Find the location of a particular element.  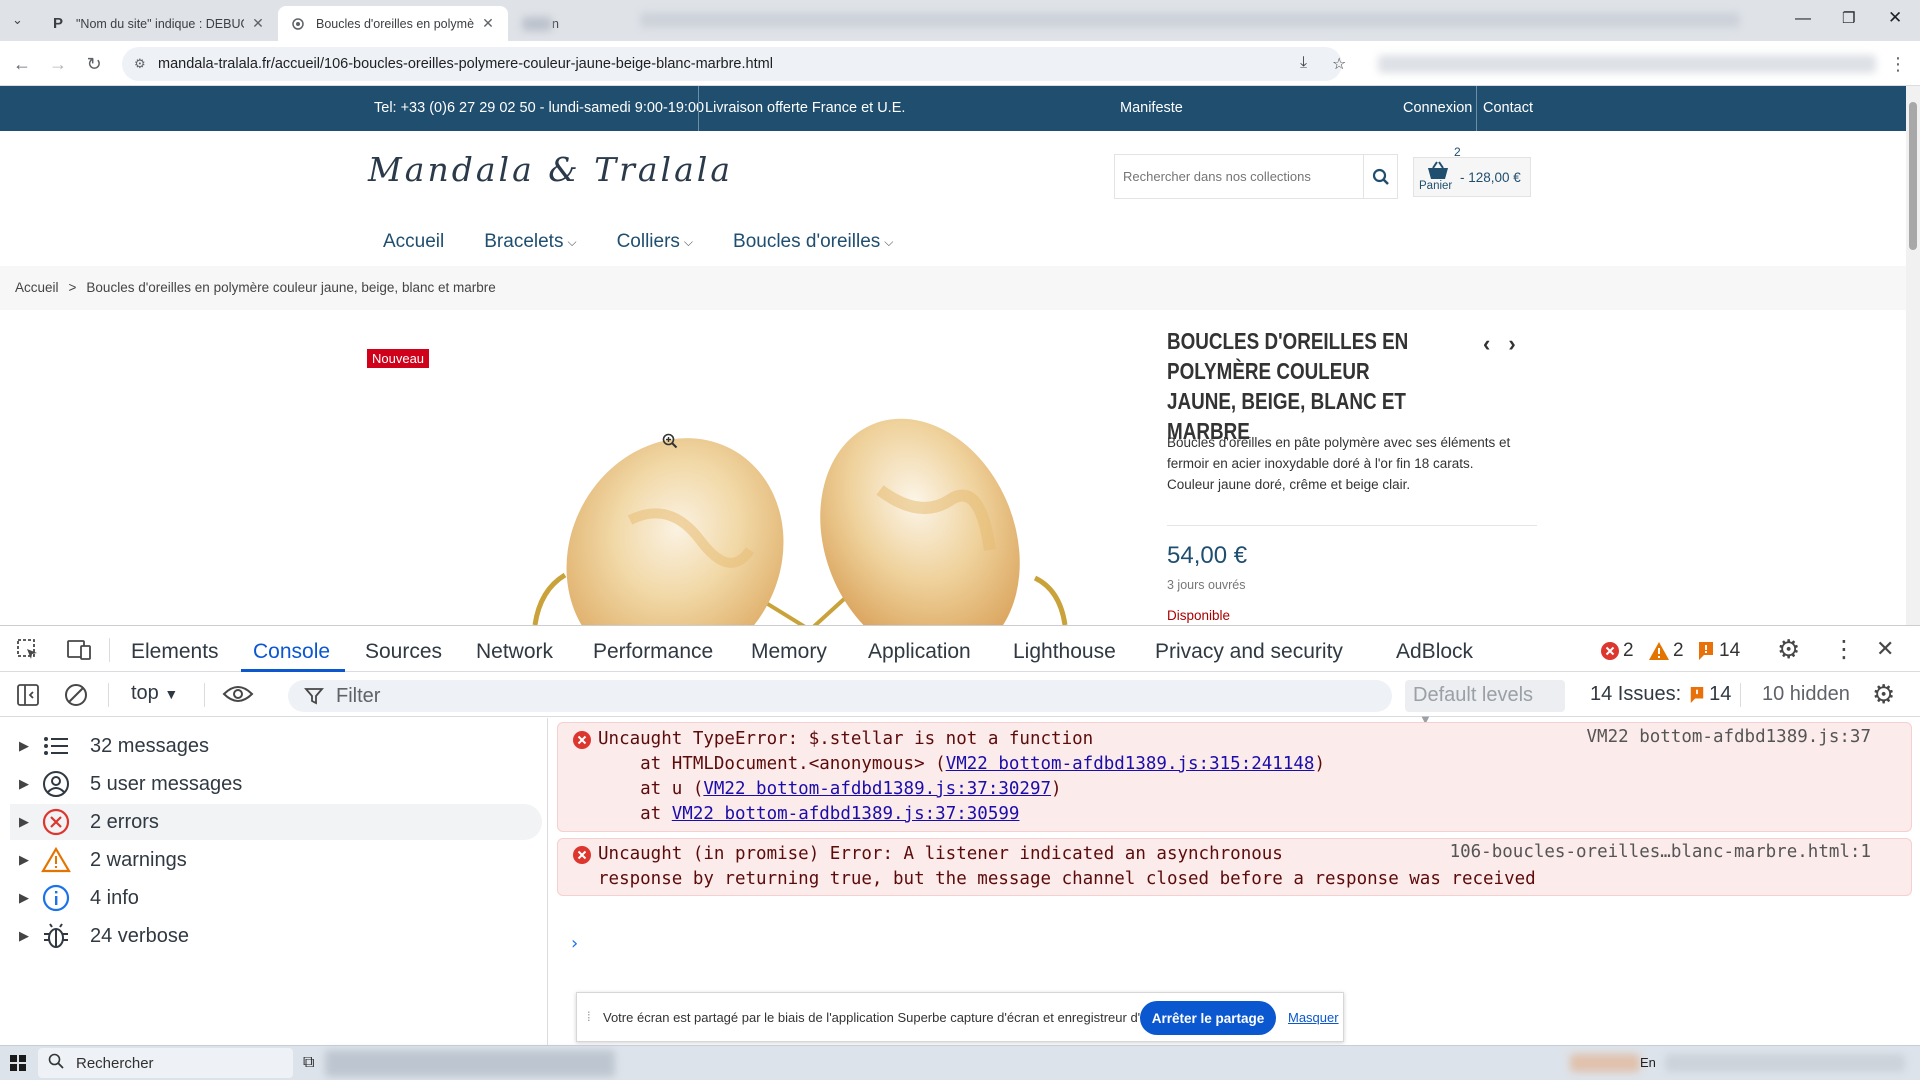

nav-item-colliers: Colliers ⌵ is located at coordinates (655, 242).